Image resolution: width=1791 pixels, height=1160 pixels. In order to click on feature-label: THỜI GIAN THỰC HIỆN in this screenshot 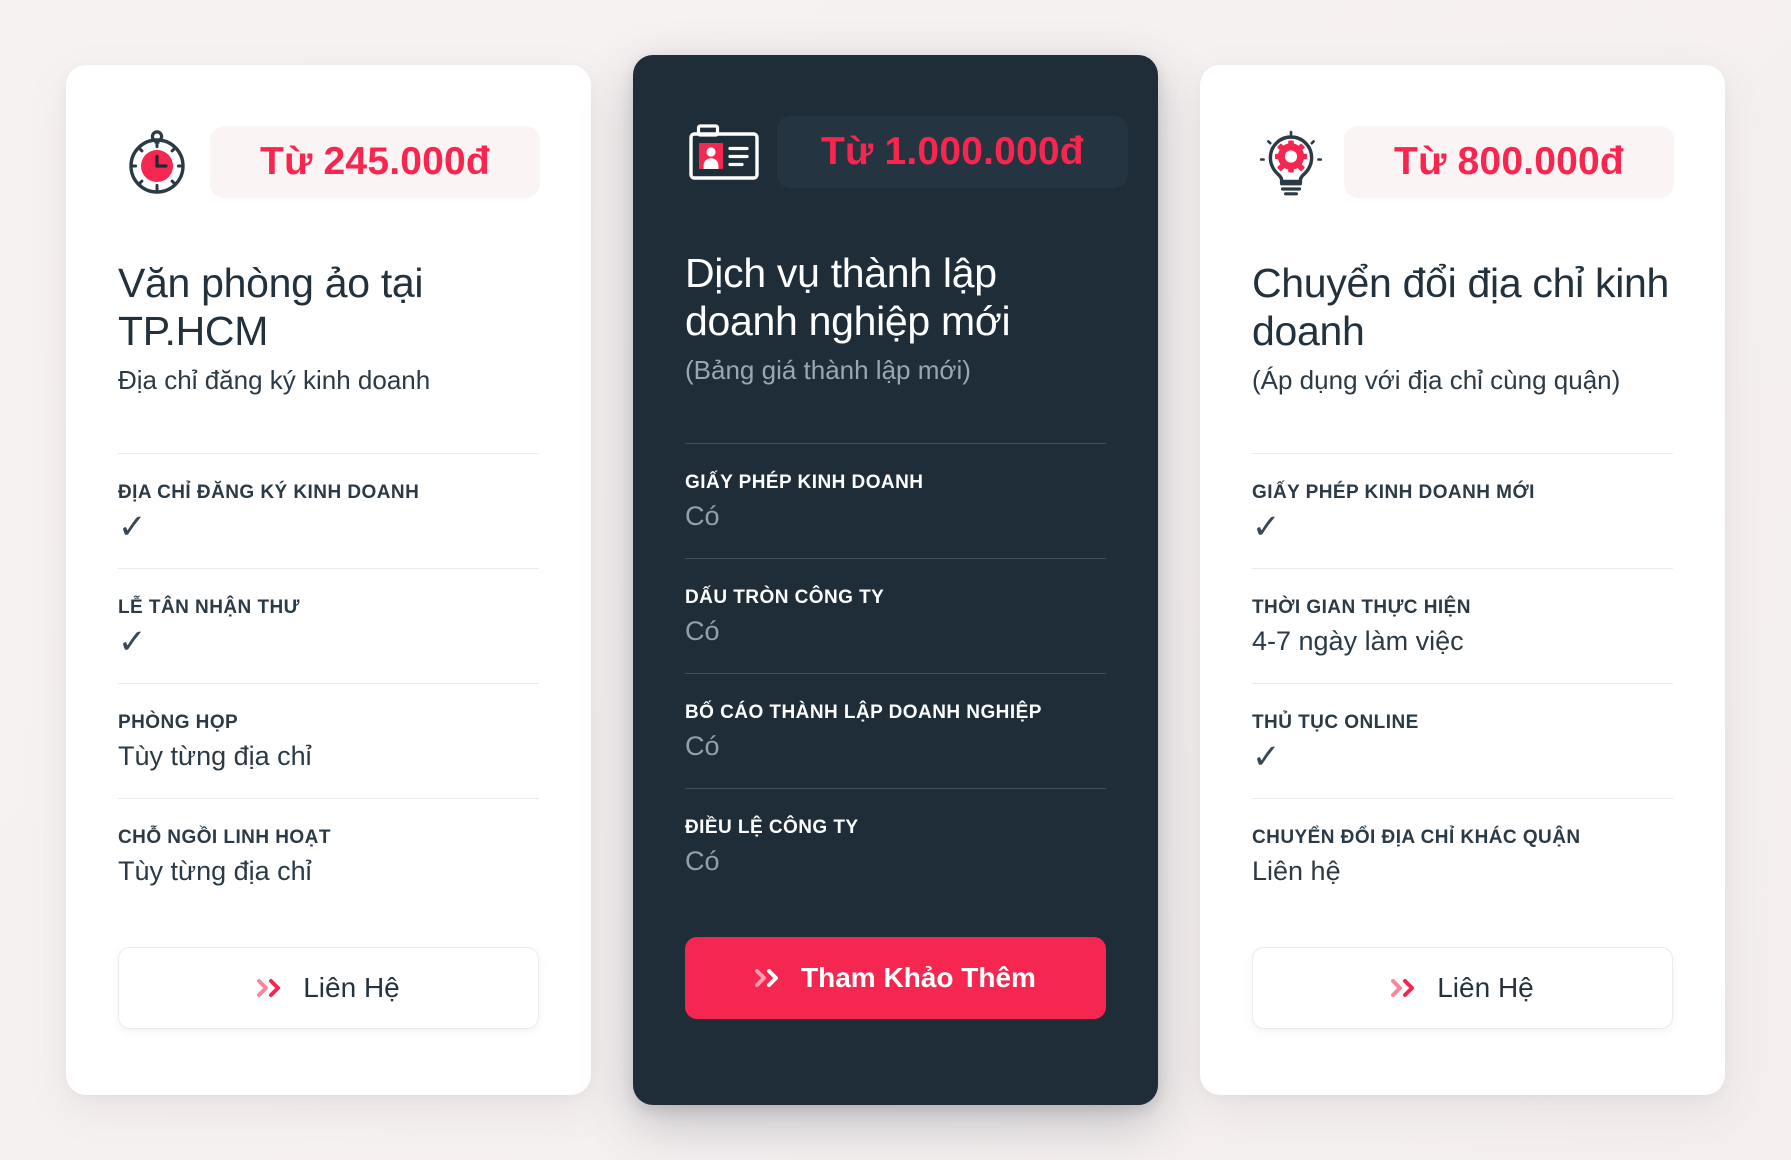, I will do `click(1361, 607)`.